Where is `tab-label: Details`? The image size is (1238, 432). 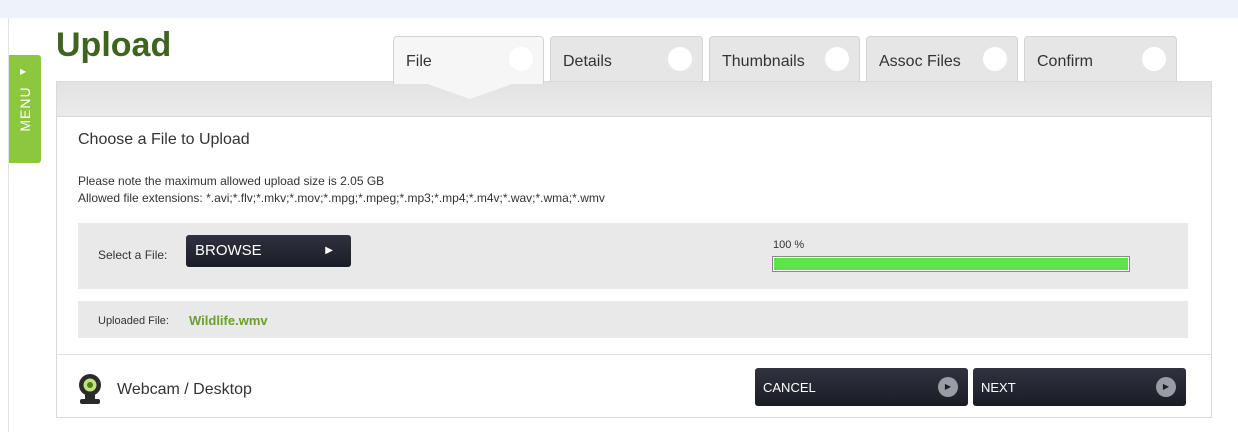 tab-label: Details is located at coordinates (587, 61).